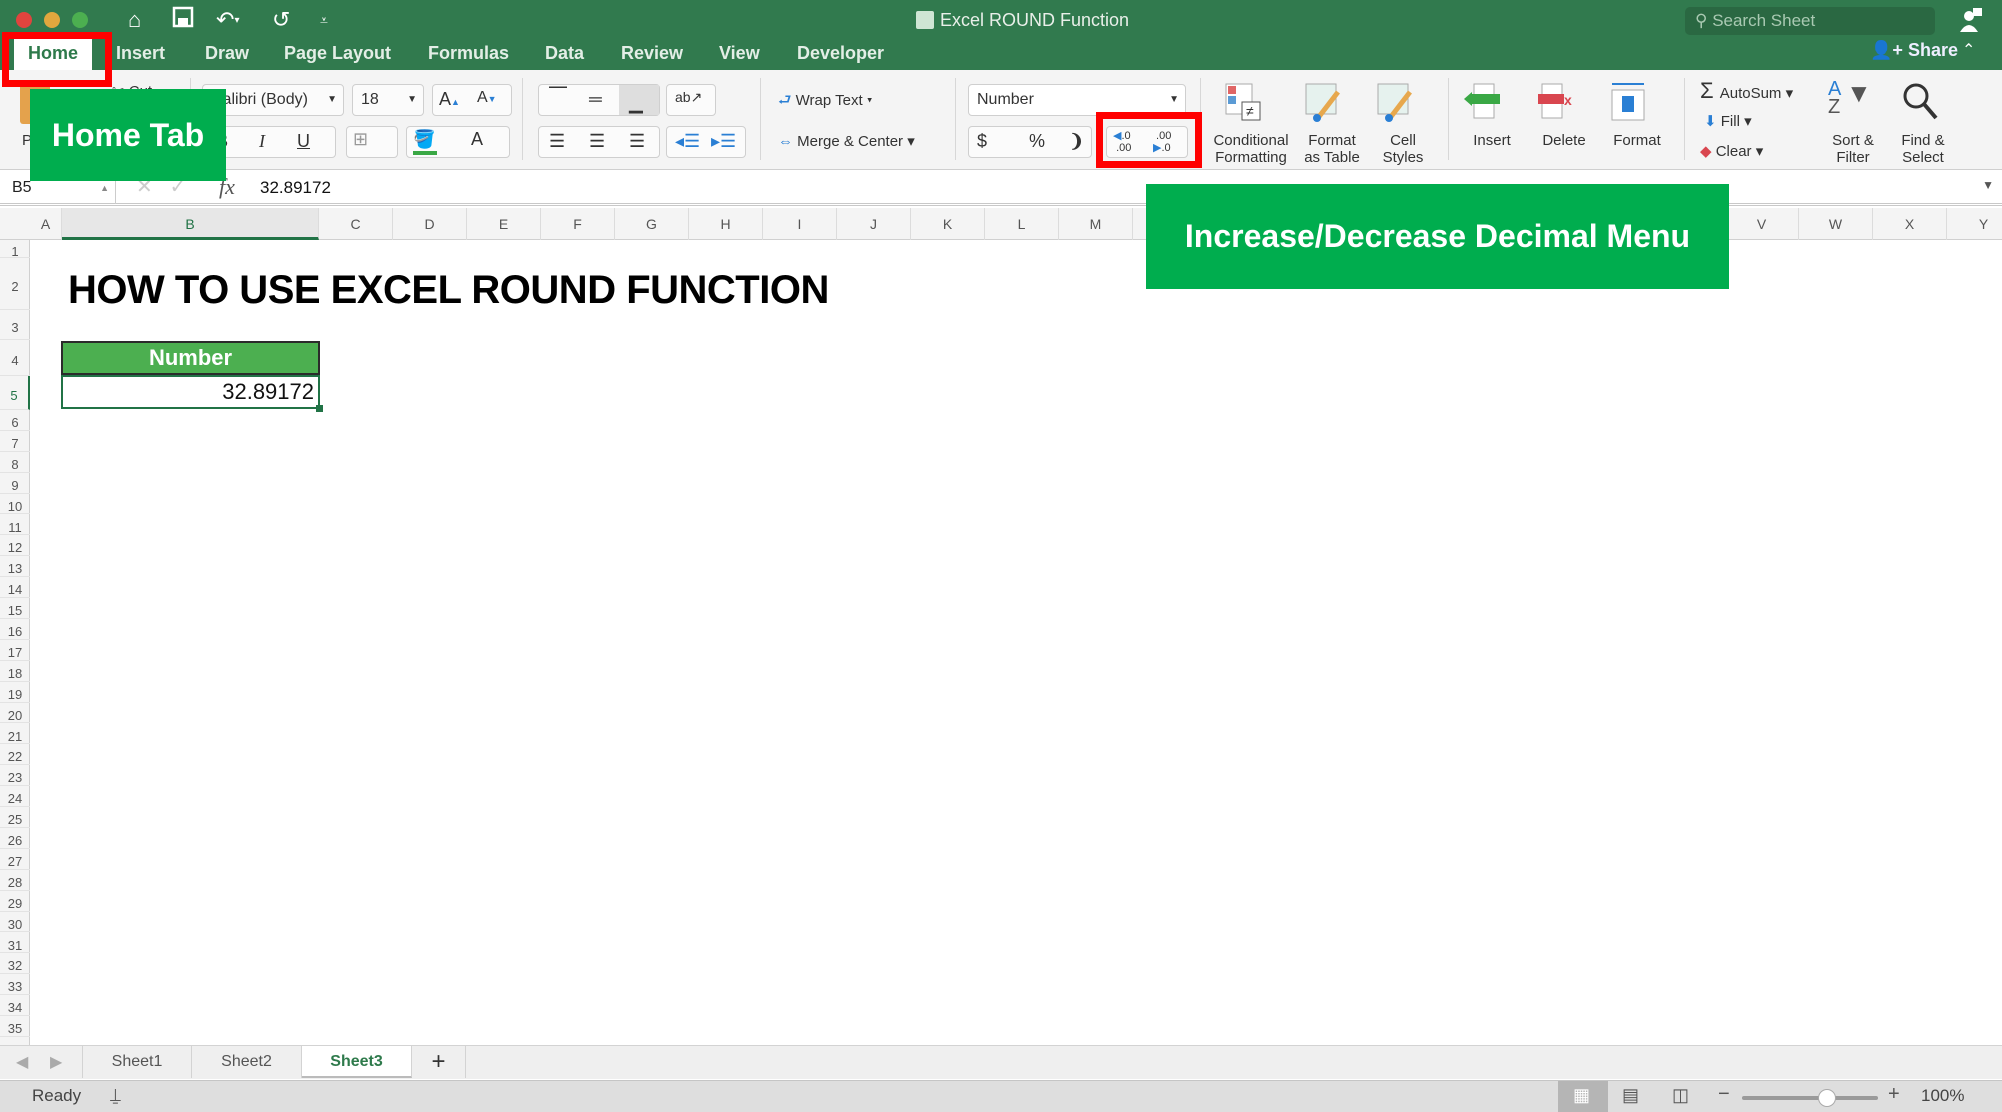 This screenshot has width=2002, height=1112. Describe the element at coordinates (739, 54) in the screenshot. I see `tab-view: View` at that location.